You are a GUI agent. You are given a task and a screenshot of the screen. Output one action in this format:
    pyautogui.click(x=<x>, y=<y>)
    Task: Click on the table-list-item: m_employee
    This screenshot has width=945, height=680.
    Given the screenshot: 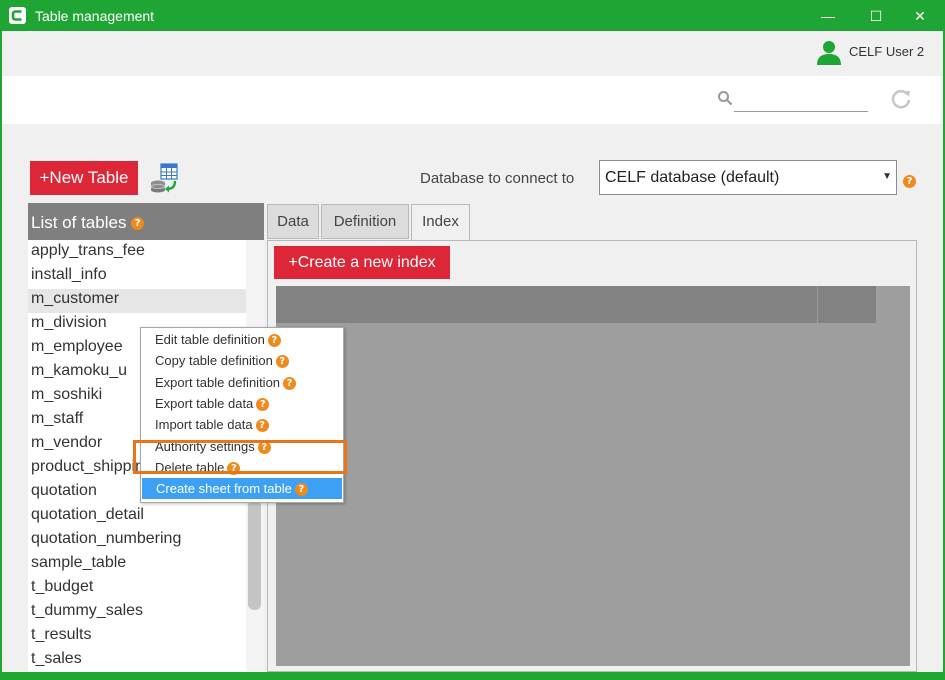 What is the action you would take?
    pyautogui.click(x=77, y=347)
    